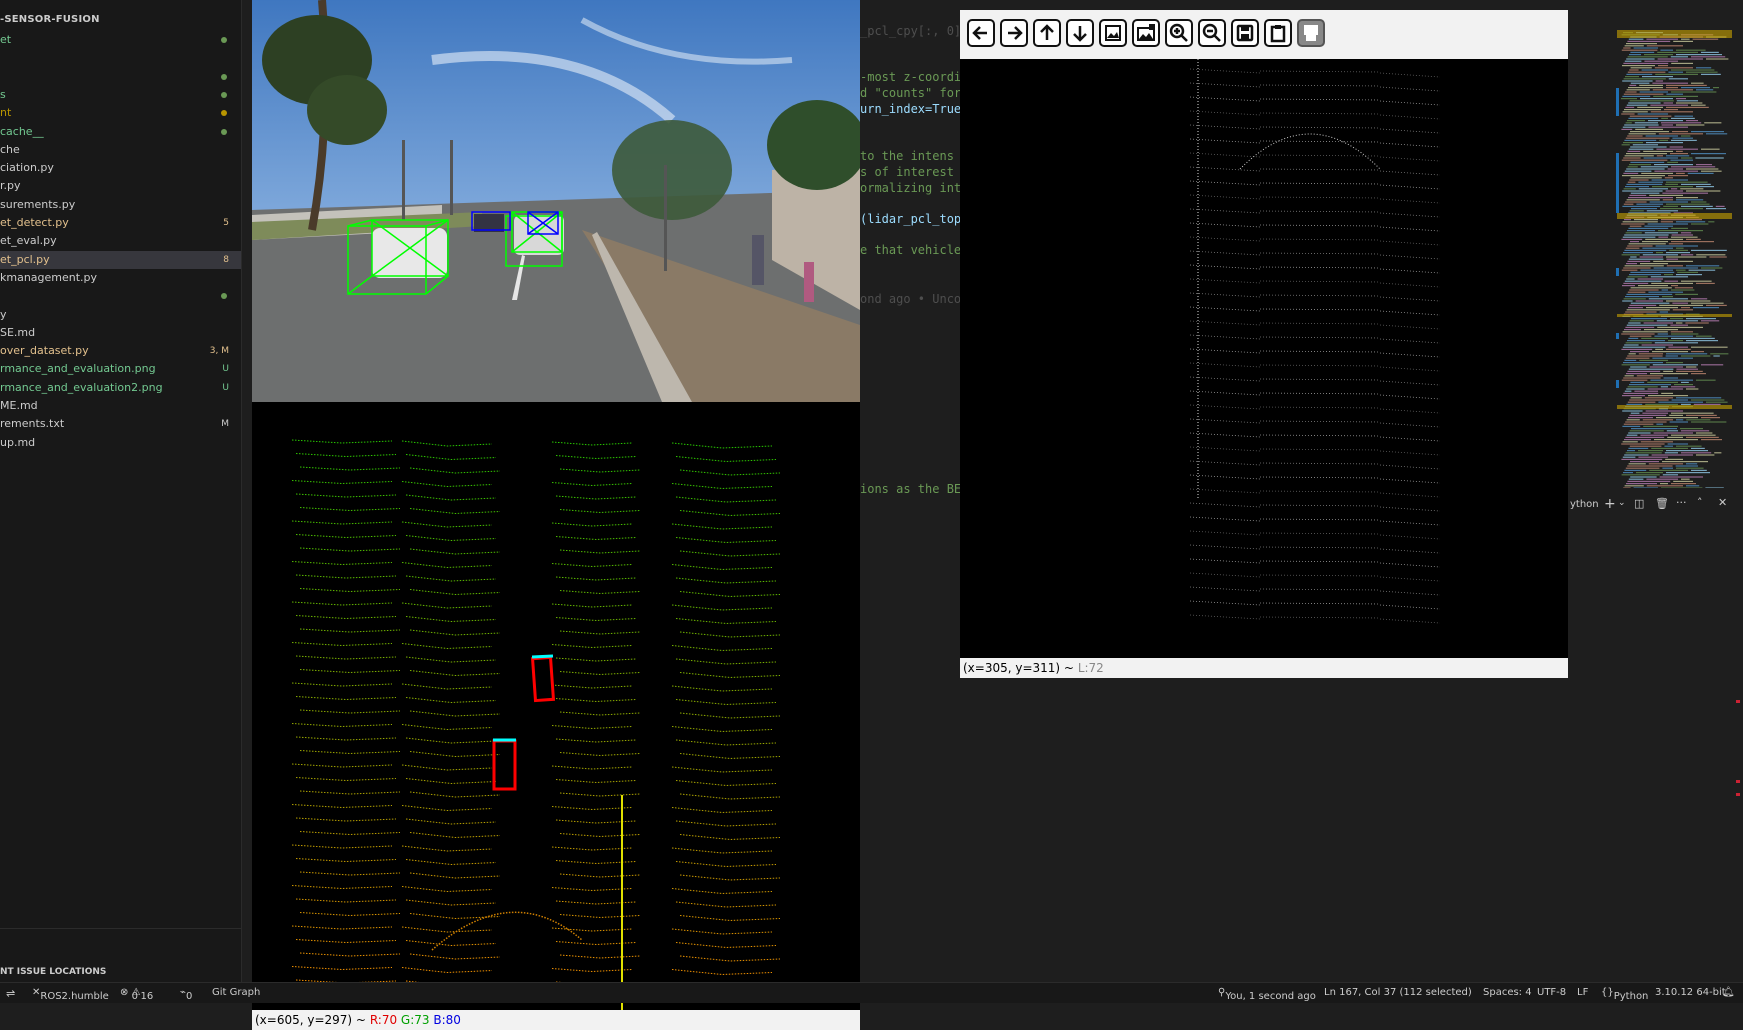 This screenshot has width=1743, height=1030. What do you see at coordinates (1584, 504) in the screenshot?
I see `terminal-label: ython` at bounding box center [1584, 504].